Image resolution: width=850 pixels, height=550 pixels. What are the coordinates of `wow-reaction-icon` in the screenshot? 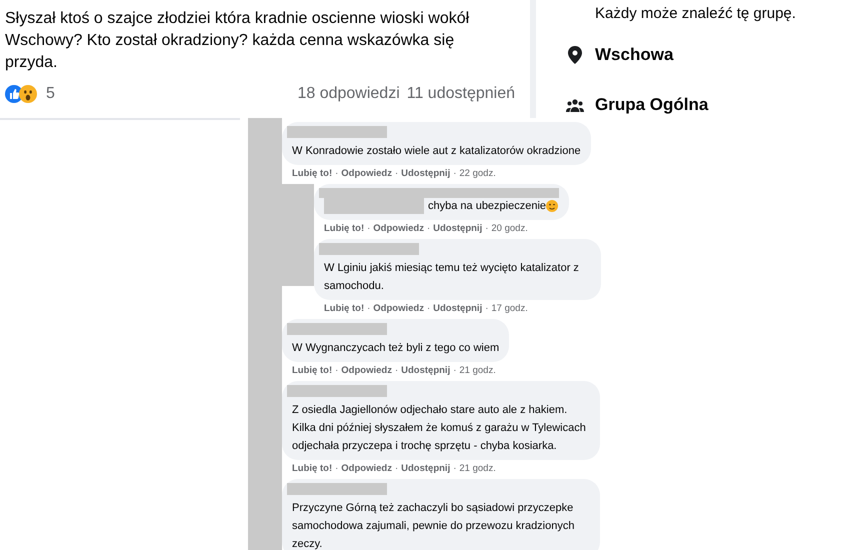 It's located at (28, 94).